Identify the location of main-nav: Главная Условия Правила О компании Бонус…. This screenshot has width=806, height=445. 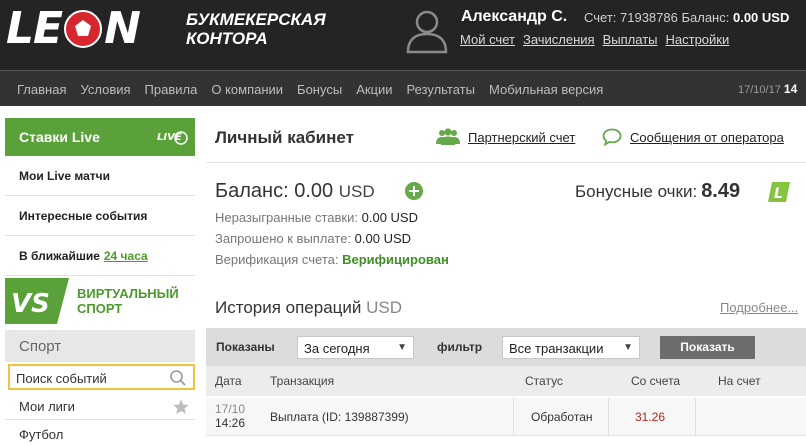
(403, 88).